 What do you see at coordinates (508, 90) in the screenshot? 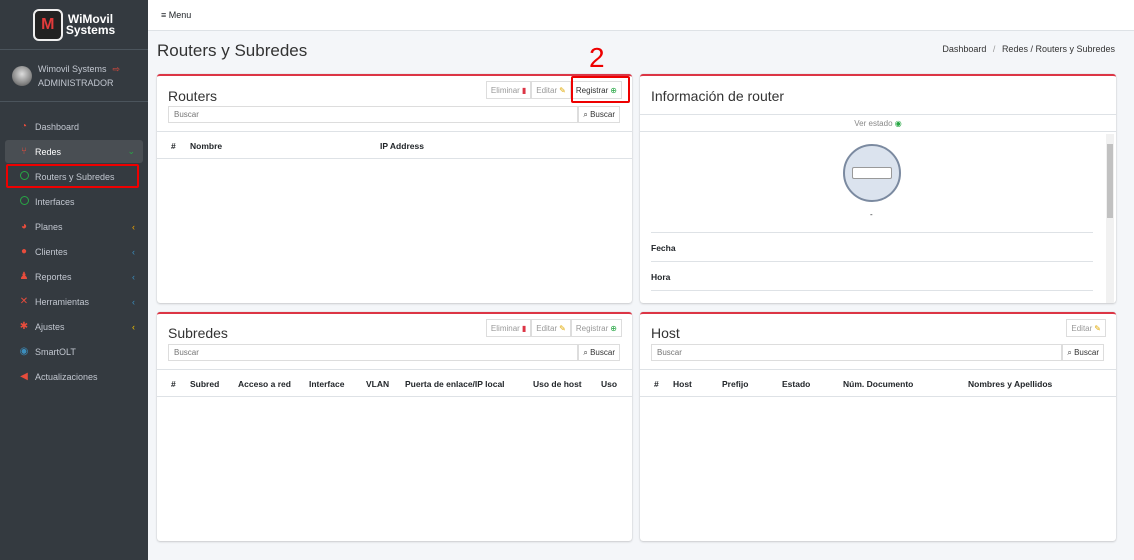
I see `routers-delete-button: Eliminar ▮` at bounding box center [508, 90].